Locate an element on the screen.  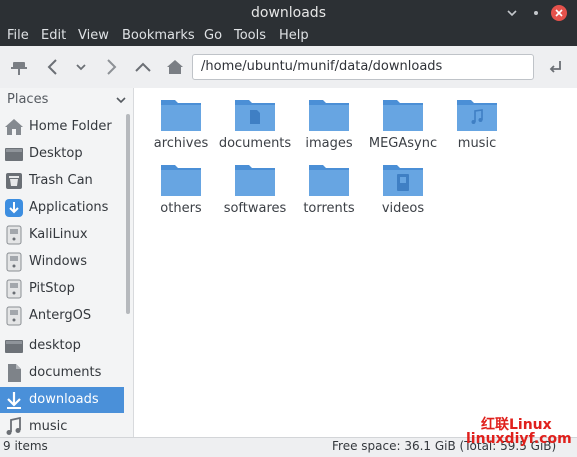
maximize-icon is located at coordinates (536, 13).